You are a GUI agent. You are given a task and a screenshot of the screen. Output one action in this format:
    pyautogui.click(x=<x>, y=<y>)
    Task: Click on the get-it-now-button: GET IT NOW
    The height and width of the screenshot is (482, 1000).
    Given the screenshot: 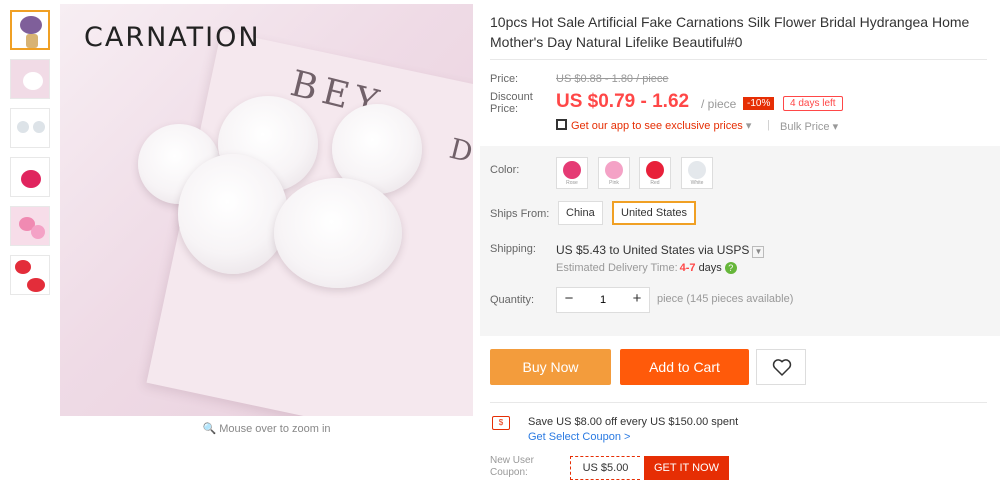 What is the action you would take?
    pyautogui.click(x=686, y=468)
    